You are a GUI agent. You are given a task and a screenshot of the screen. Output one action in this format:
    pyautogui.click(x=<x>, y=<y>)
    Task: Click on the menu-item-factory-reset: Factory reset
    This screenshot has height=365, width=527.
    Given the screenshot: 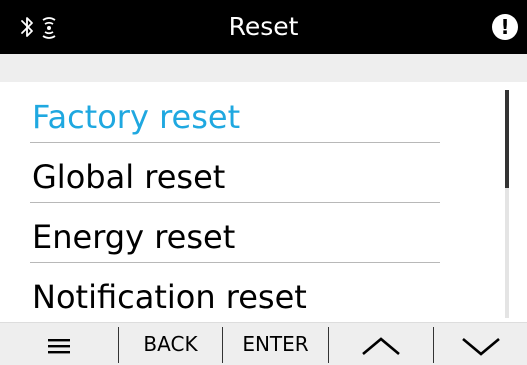 What is the action you would take?
    pyautogui.click(x=235, y=112)
    